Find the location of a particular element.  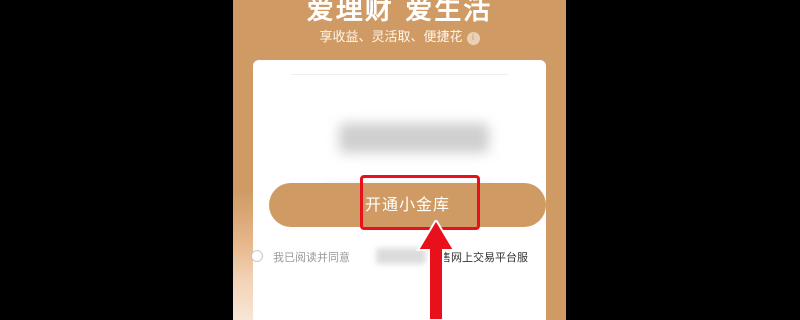

agreement-prefix: 我已阅读并同意 is located at coordinates (311, 257).